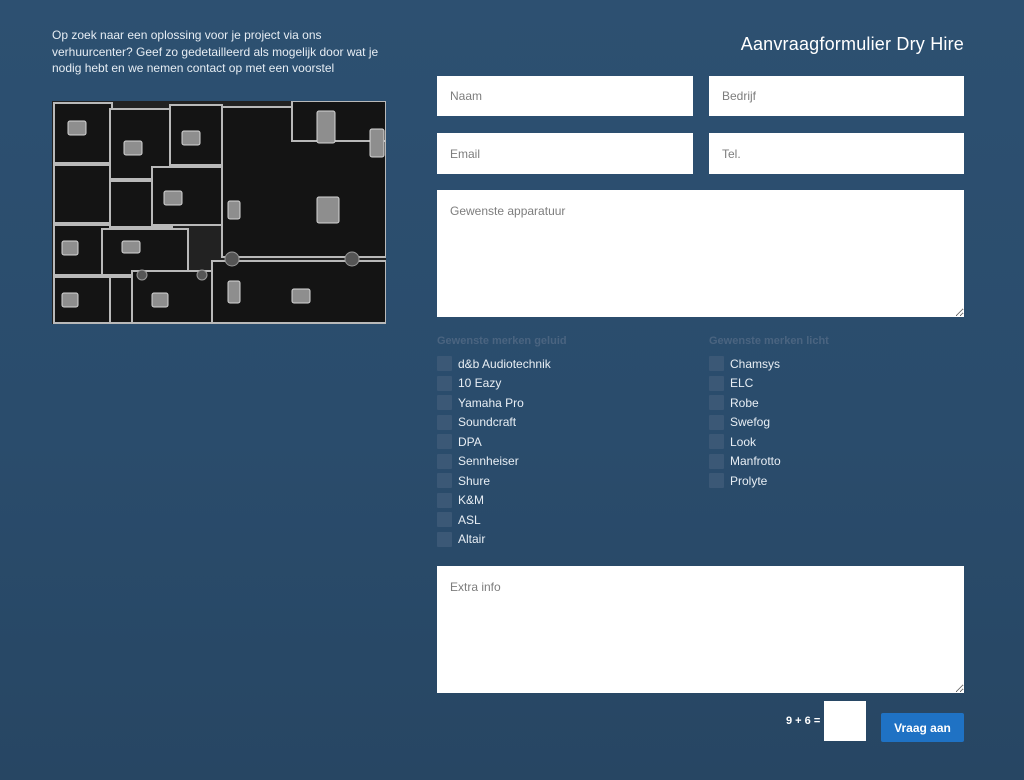 Image resolution: width=1024 pixels, height=780 pixels. I want to click on light-brands-title: Gewenste merken licht, so click(769, 341).